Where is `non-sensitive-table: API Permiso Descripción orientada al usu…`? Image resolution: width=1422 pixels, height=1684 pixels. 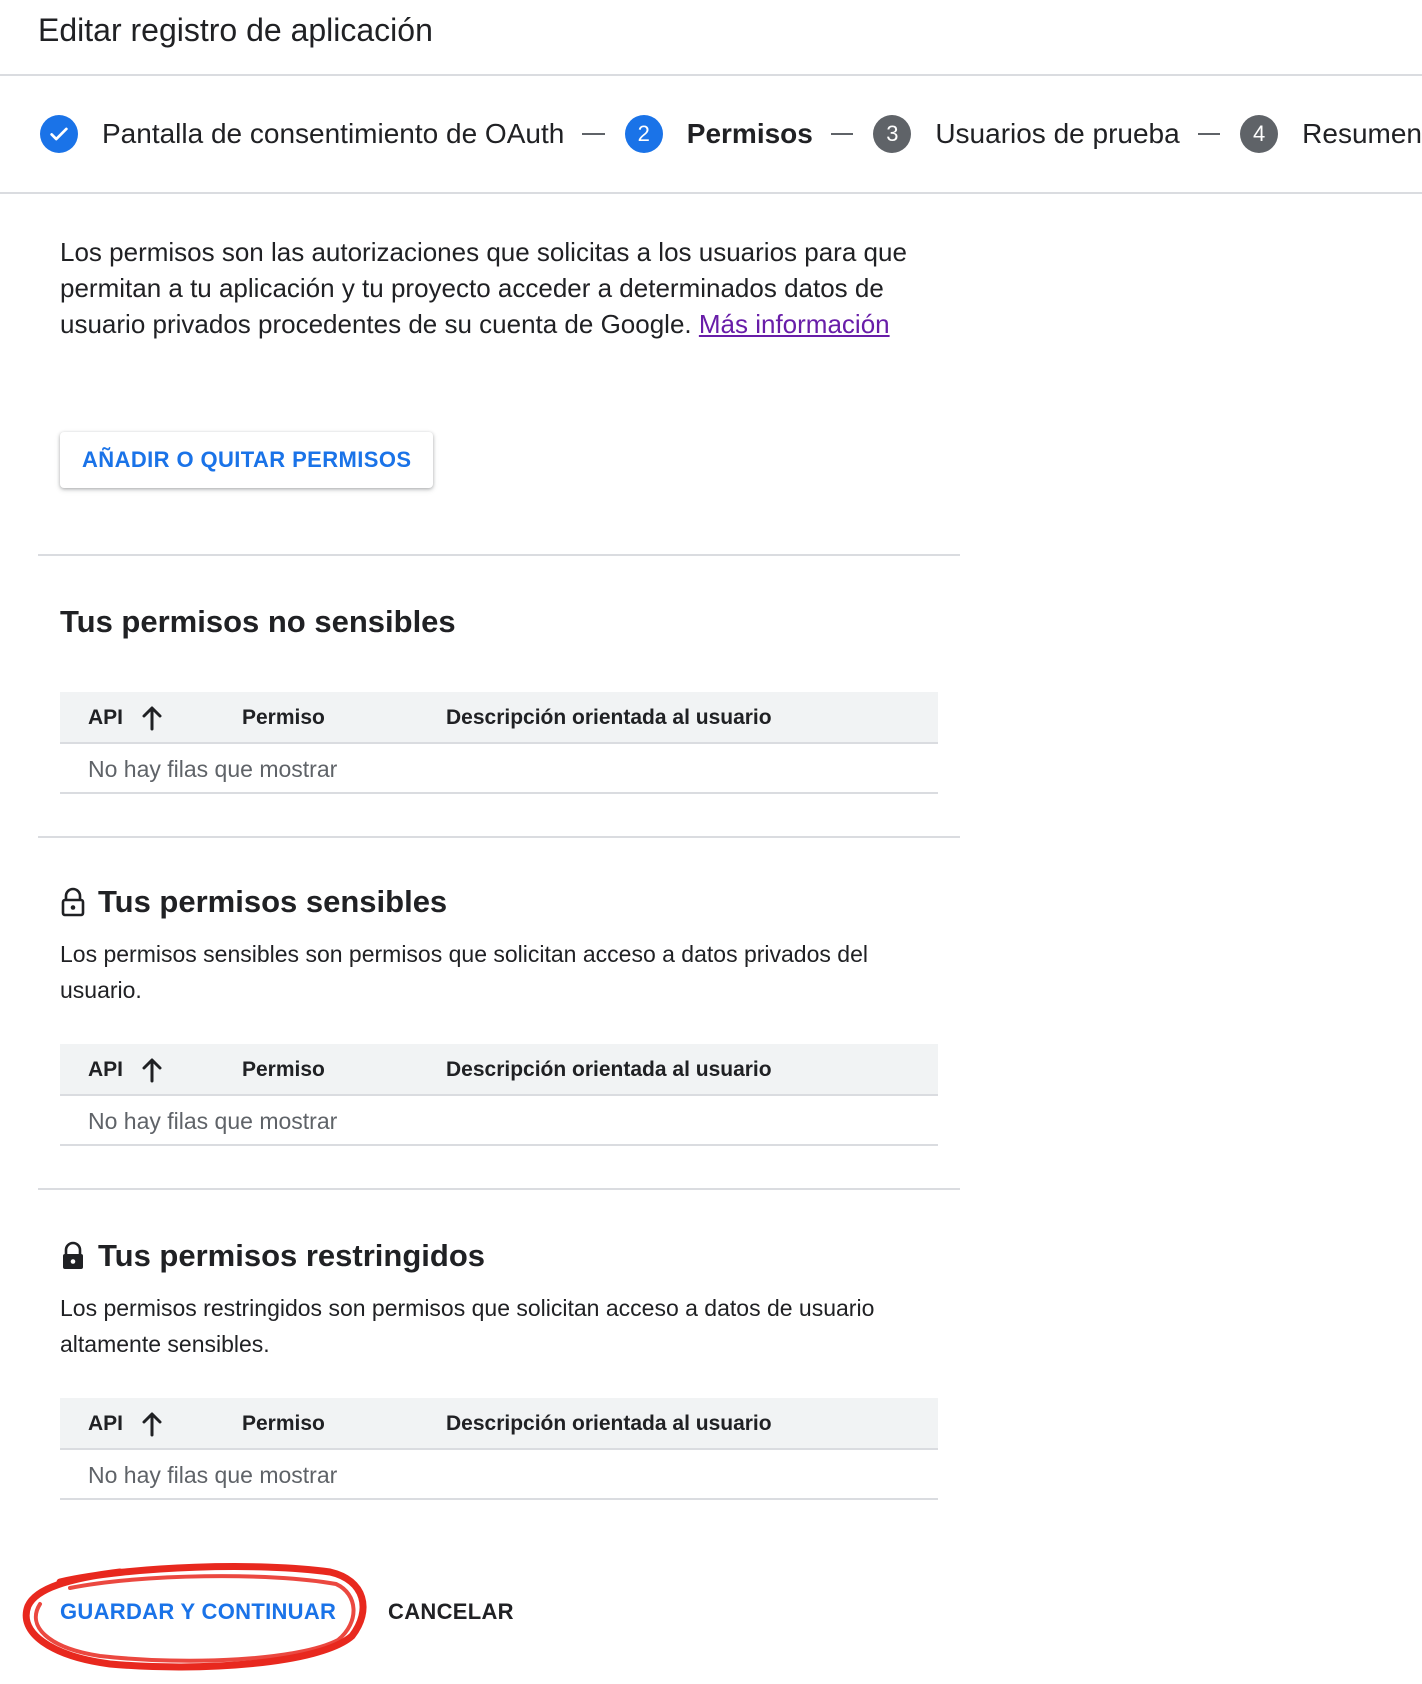
non-sensitive-table: API Permiso Descripción orientada al usu… is located at coordinates (499, 743).